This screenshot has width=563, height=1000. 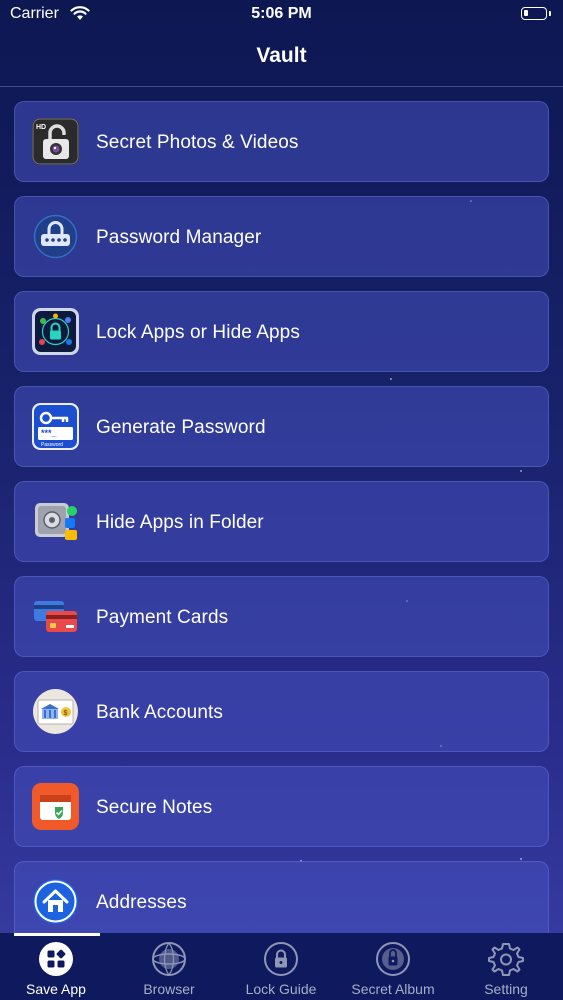 I want to click on page-title: Vault, so click(x=281, y=55).